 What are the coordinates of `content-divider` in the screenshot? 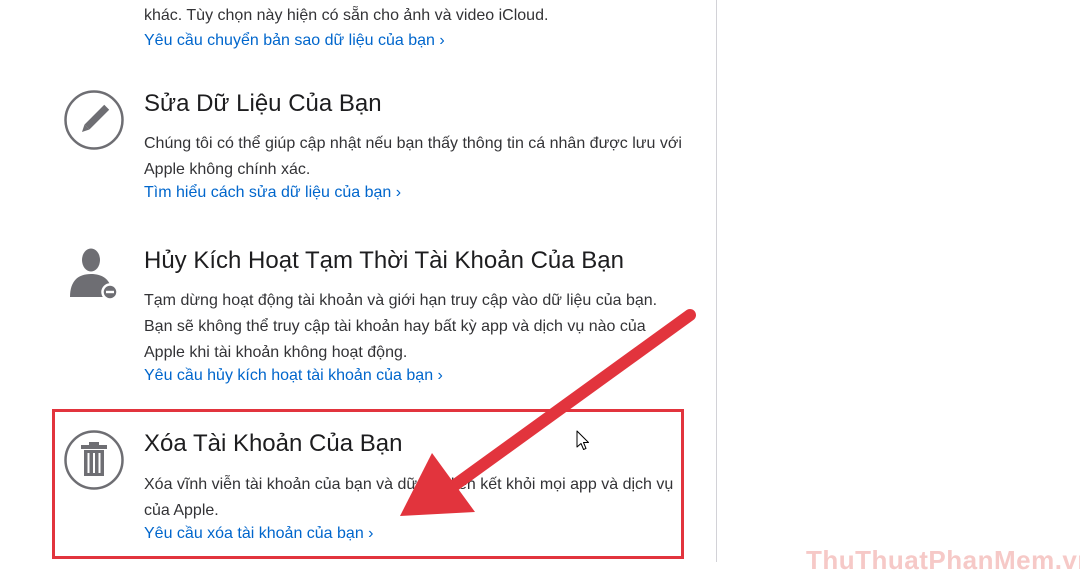 It's located at (716, 281).